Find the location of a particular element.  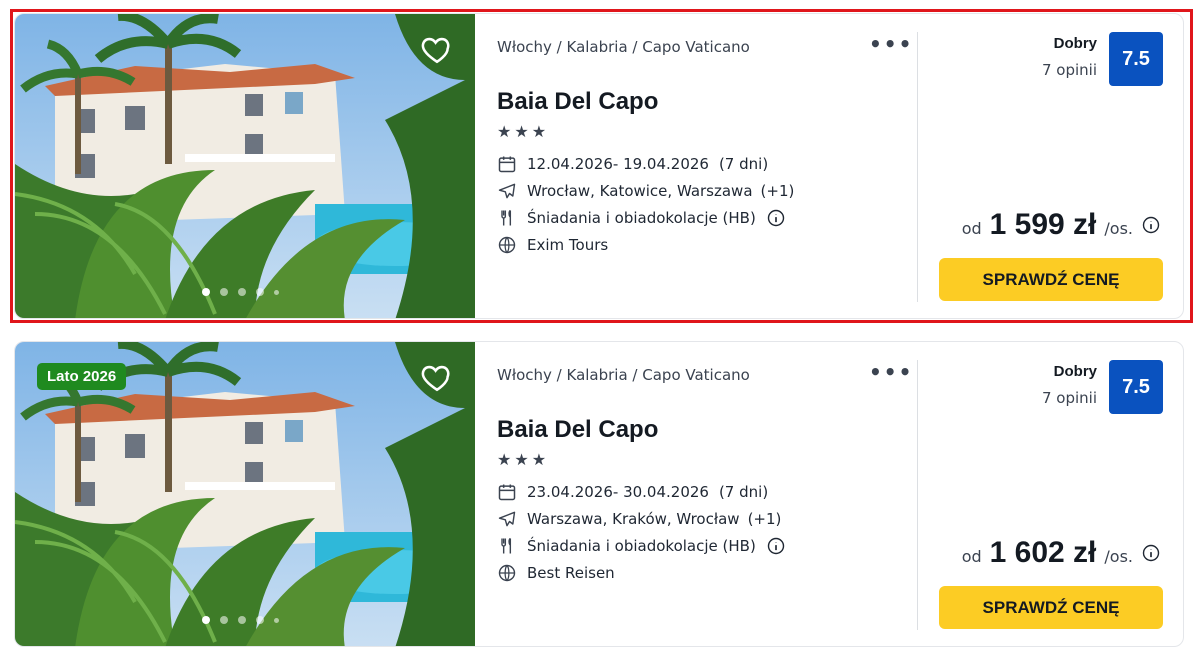

dates-row: 23.04.2026- 30.04.2026 (7 dni) is located at coordinates (632, 492).